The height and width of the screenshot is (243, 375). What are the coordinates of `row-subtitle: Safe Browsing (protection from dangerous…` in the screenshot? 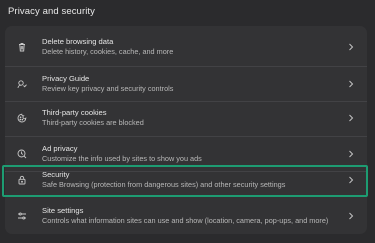 It's located at (164, 184).